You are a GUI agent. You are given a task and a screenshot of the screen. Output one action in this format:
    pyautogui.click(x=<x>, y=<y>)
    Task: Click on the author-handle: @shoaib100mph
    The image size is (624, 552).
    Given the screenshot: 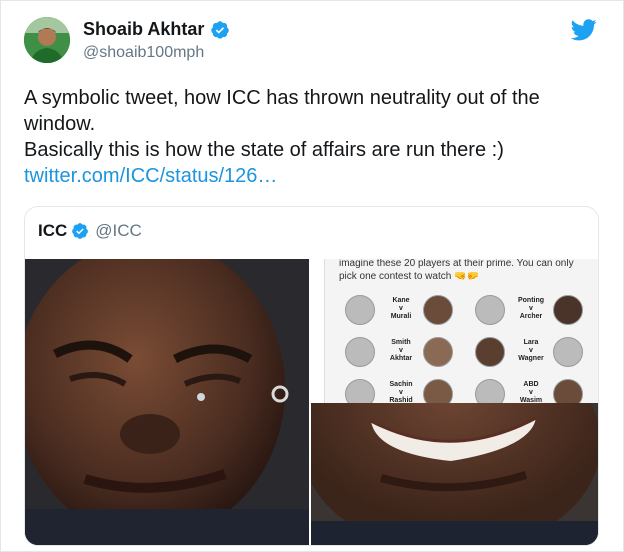 What is the action you would take?
    pyautogui.click(x=143, y=53)
    